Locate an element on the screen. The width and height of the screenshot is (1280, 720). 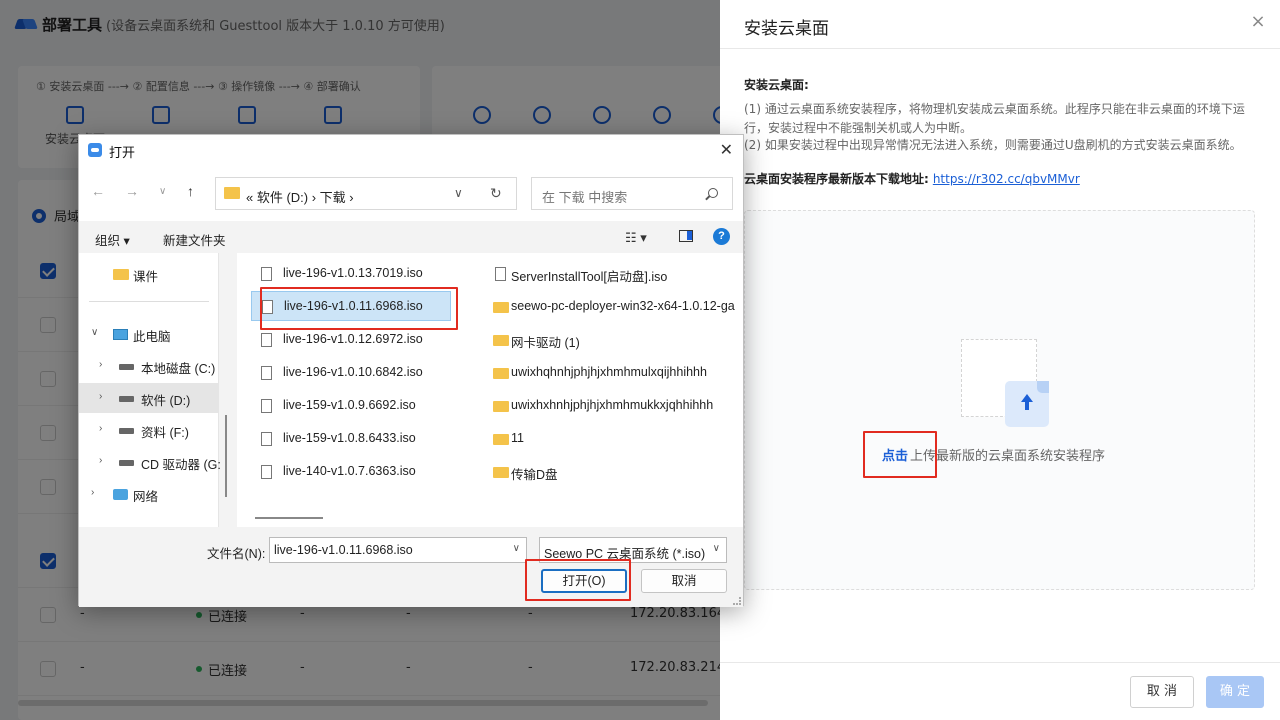
tree-label: 网络 is located at coordinates (146, 497).